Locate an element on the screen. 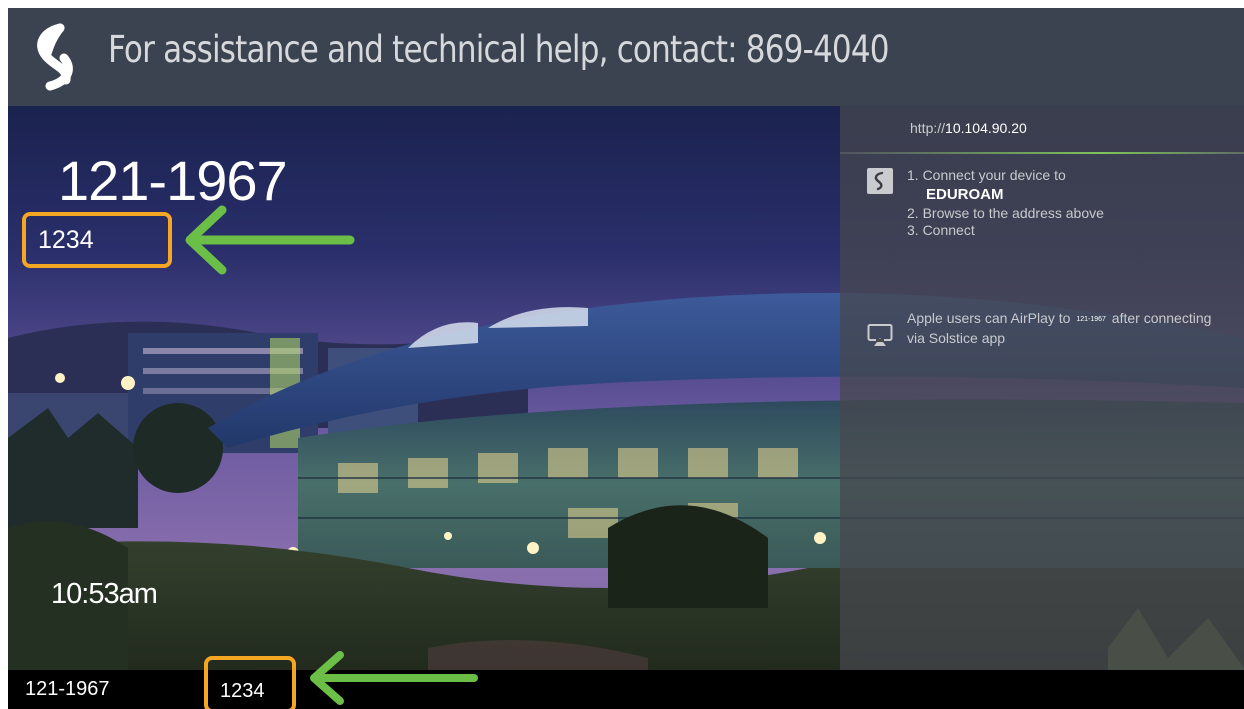  airplay-display-name: 121-1967 is located at coordinates (1091, 319).